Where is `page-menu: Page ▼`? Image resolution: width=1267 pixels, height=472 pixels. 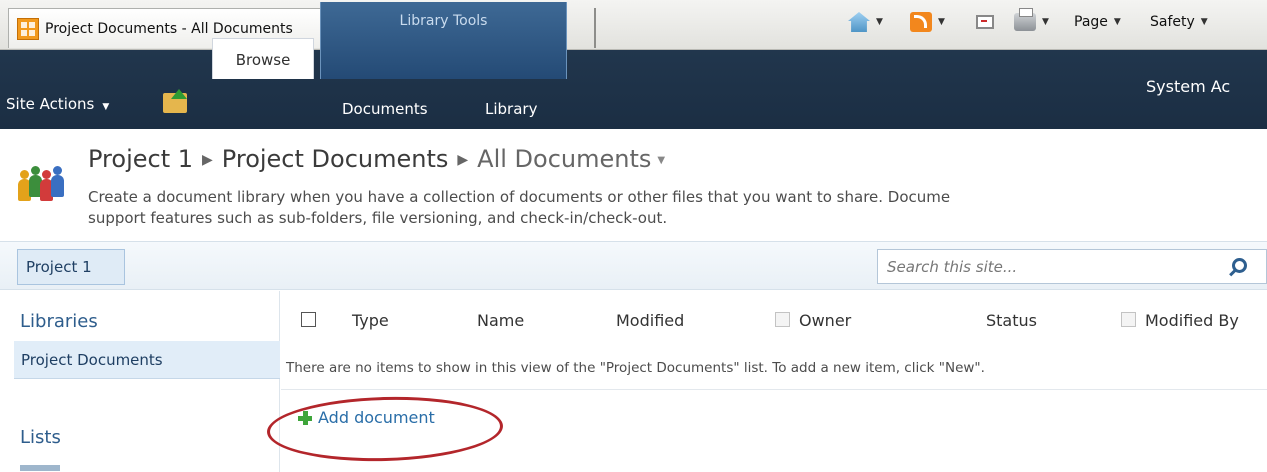 page-menu: Page ▼ is located at coordinates (1097, 22).